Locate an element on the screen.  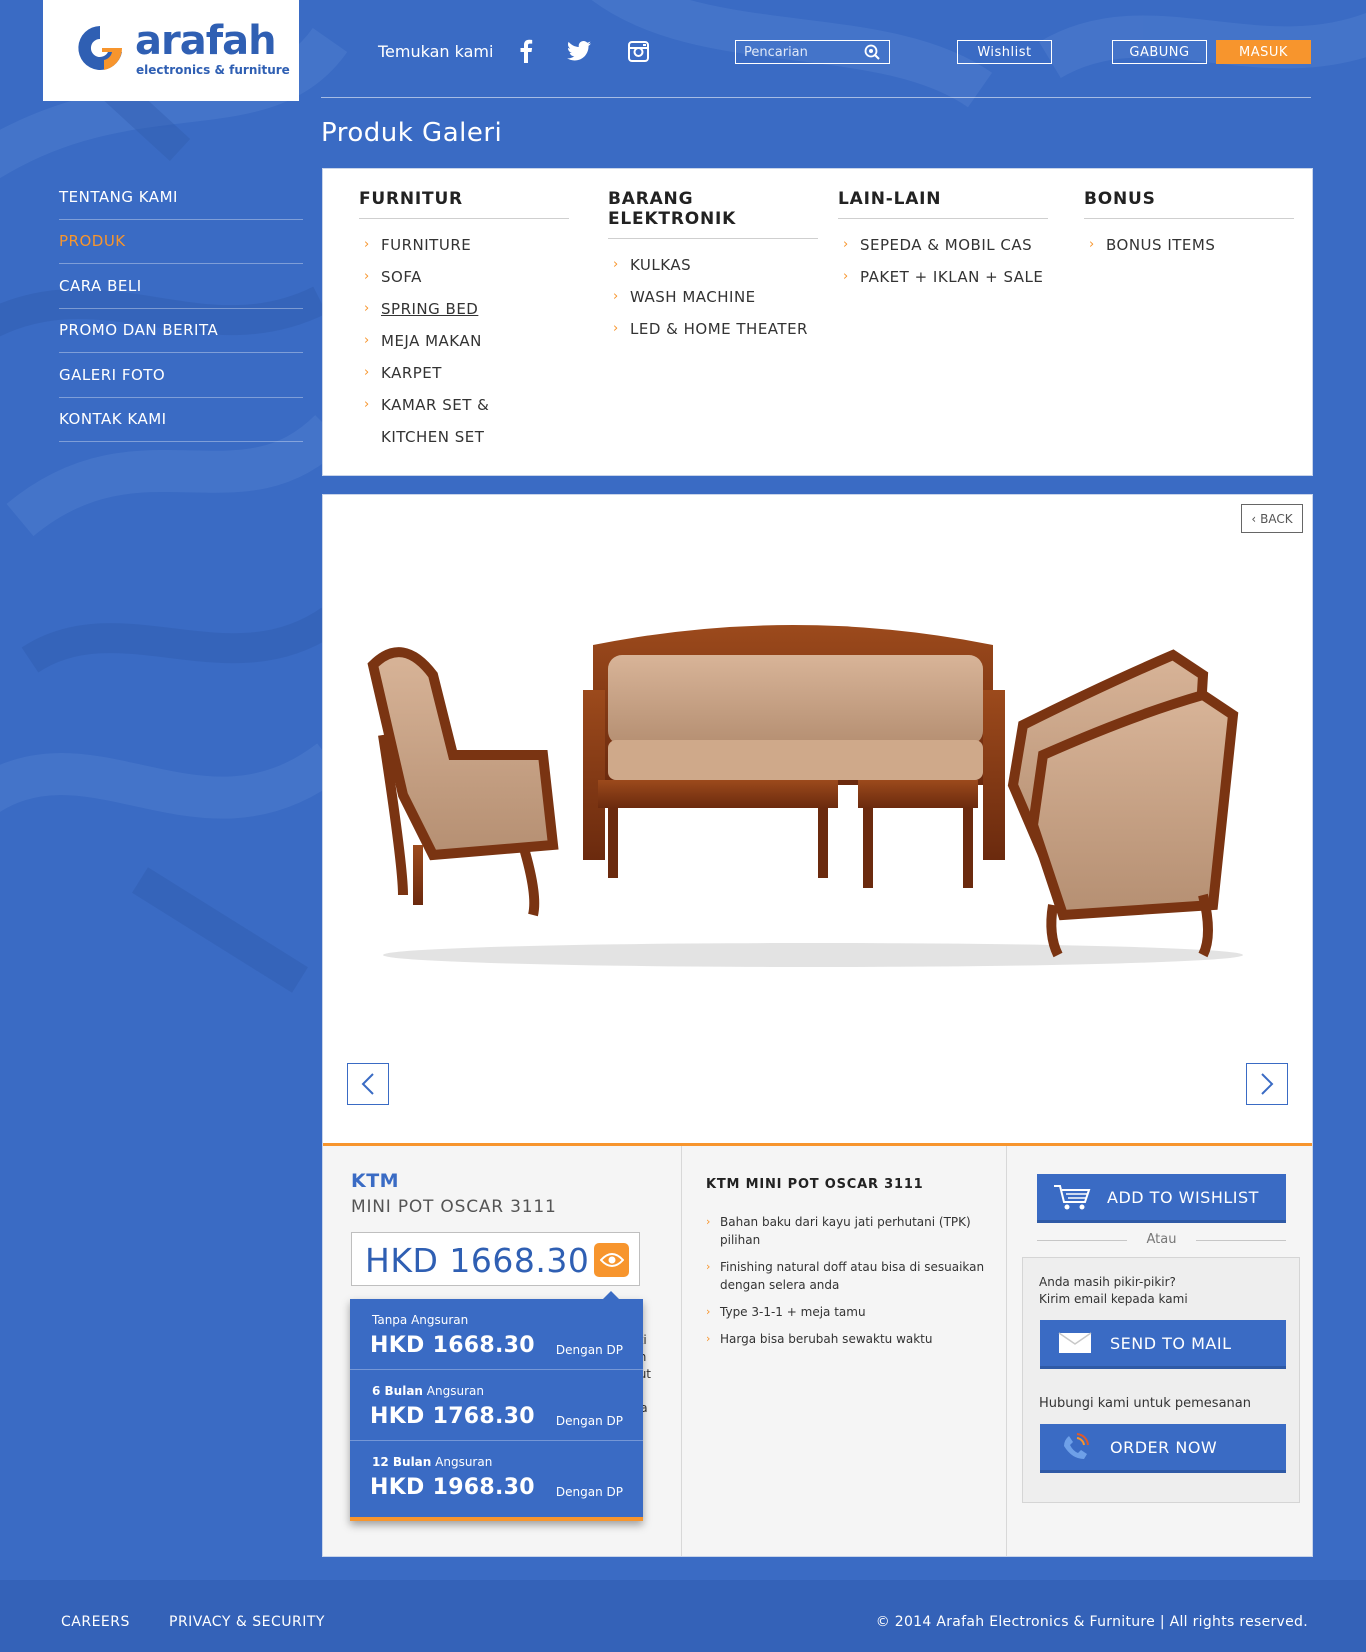
search-box is located at coordinates (812, 52).